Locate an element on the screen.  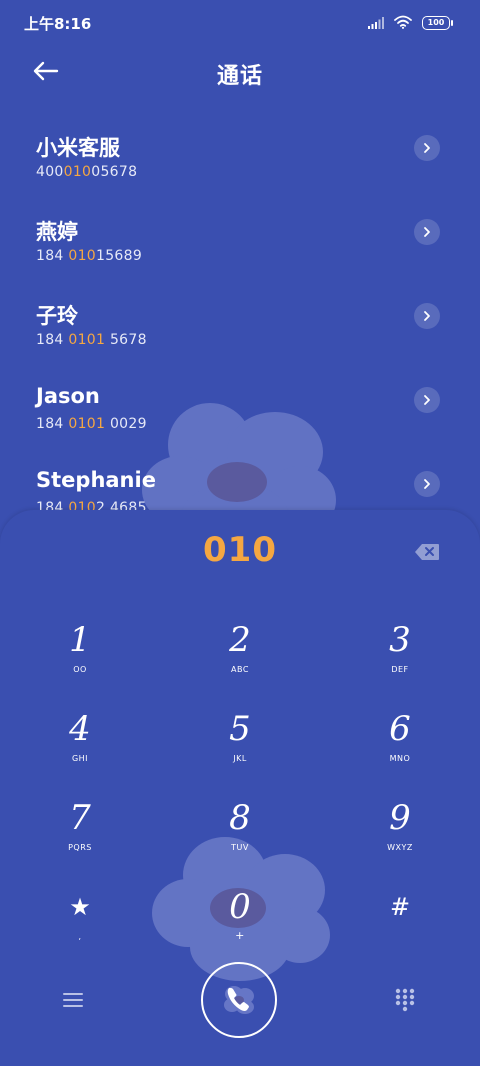
key-0: 0 + is located at coordinates (240, 925).